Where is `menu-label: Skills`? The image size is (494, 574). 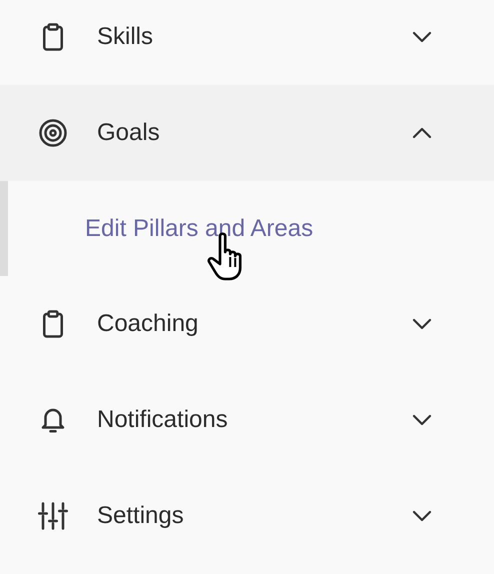 menu-label: Skills is located at coordinates (125, 37).